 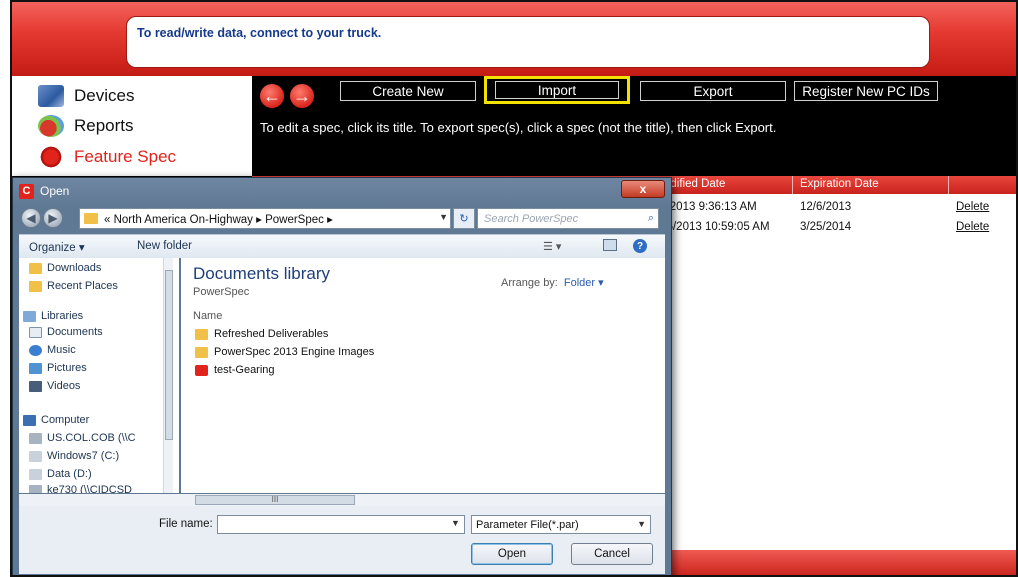 I want to click on search-input: Search PowerSpec ⌕, so click(x=568, y=218).